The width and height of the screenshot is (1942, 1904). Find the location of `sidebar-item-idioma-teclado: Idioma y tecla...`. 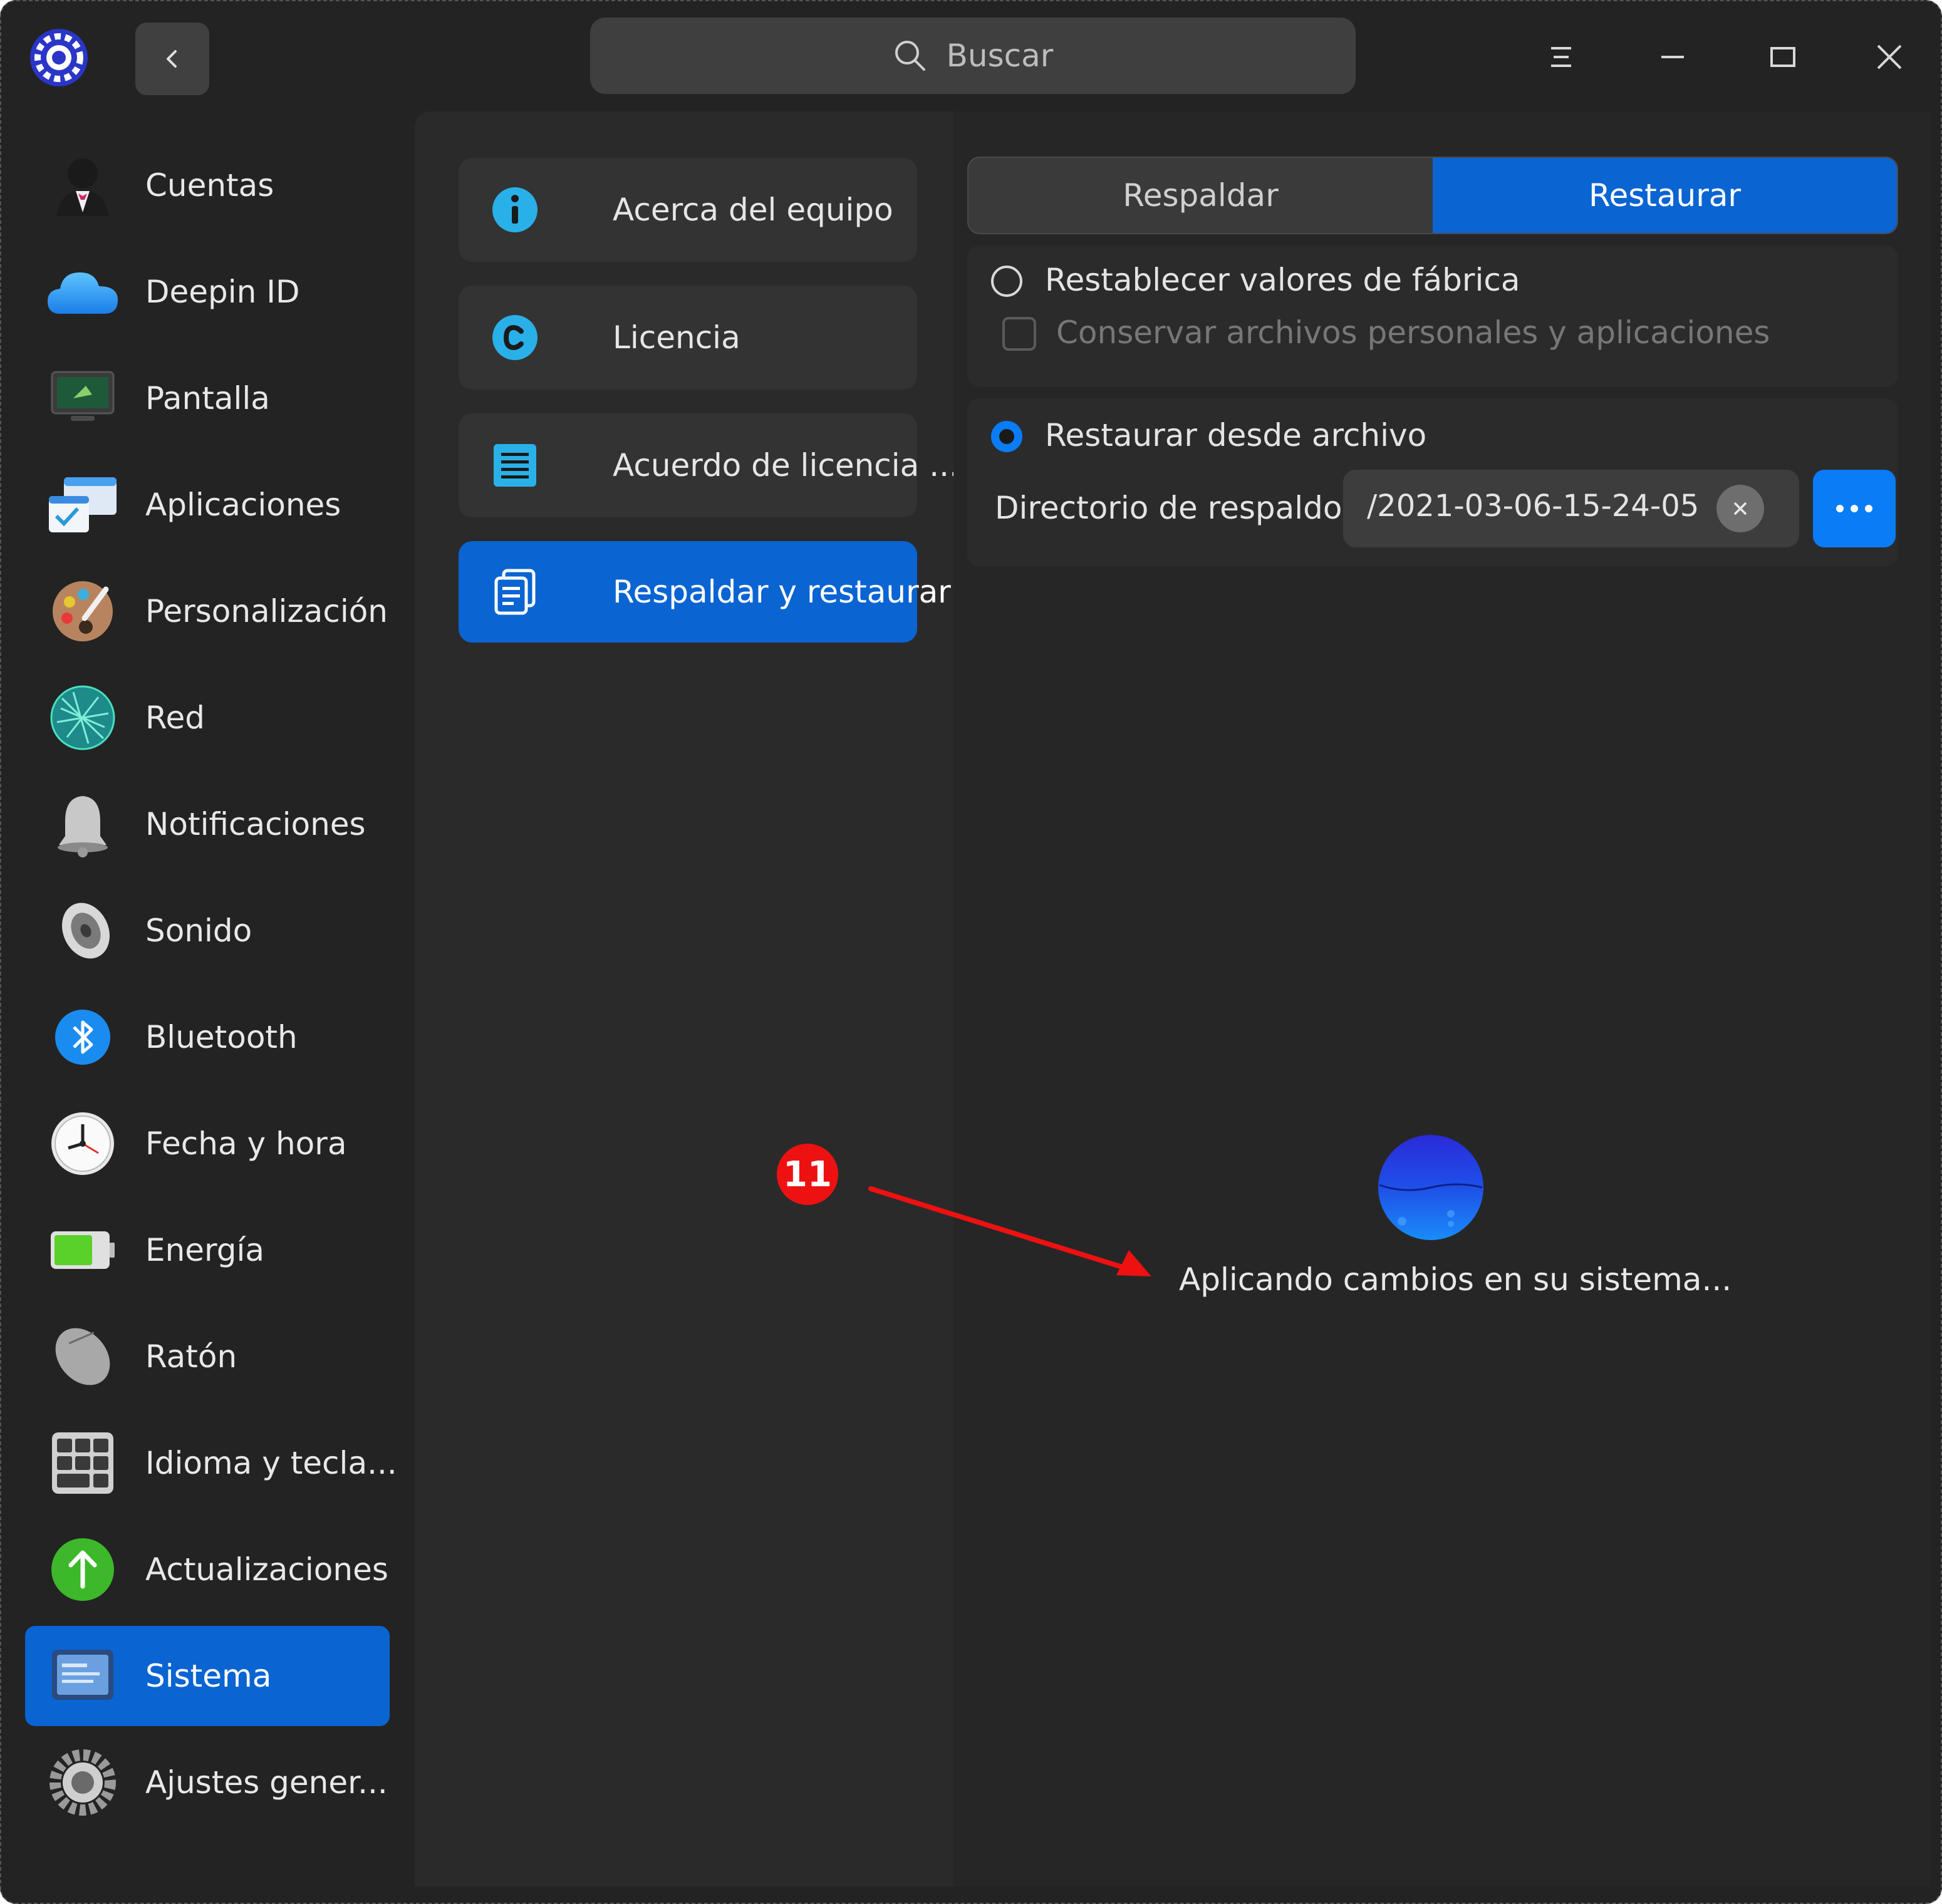

sidebar-item-idioma-teclado: Idioma y tecla... is located at coordinates (211, 1463).